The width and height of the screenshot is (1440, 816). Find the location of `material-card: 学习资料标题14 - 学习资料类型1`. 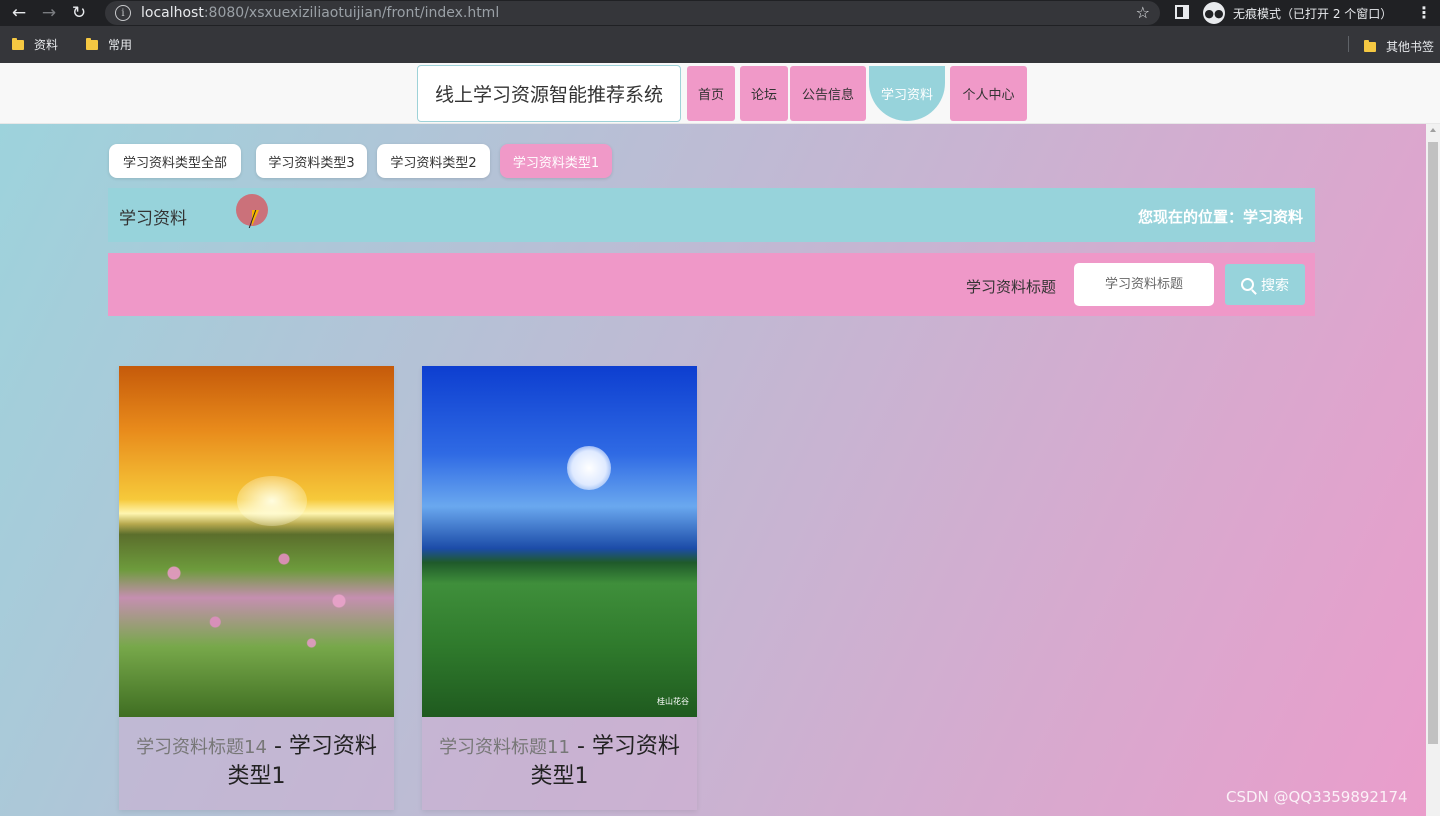

material-card: 学习资料标题14 - 学习资料类型1 is located at coordinates (256, 588).